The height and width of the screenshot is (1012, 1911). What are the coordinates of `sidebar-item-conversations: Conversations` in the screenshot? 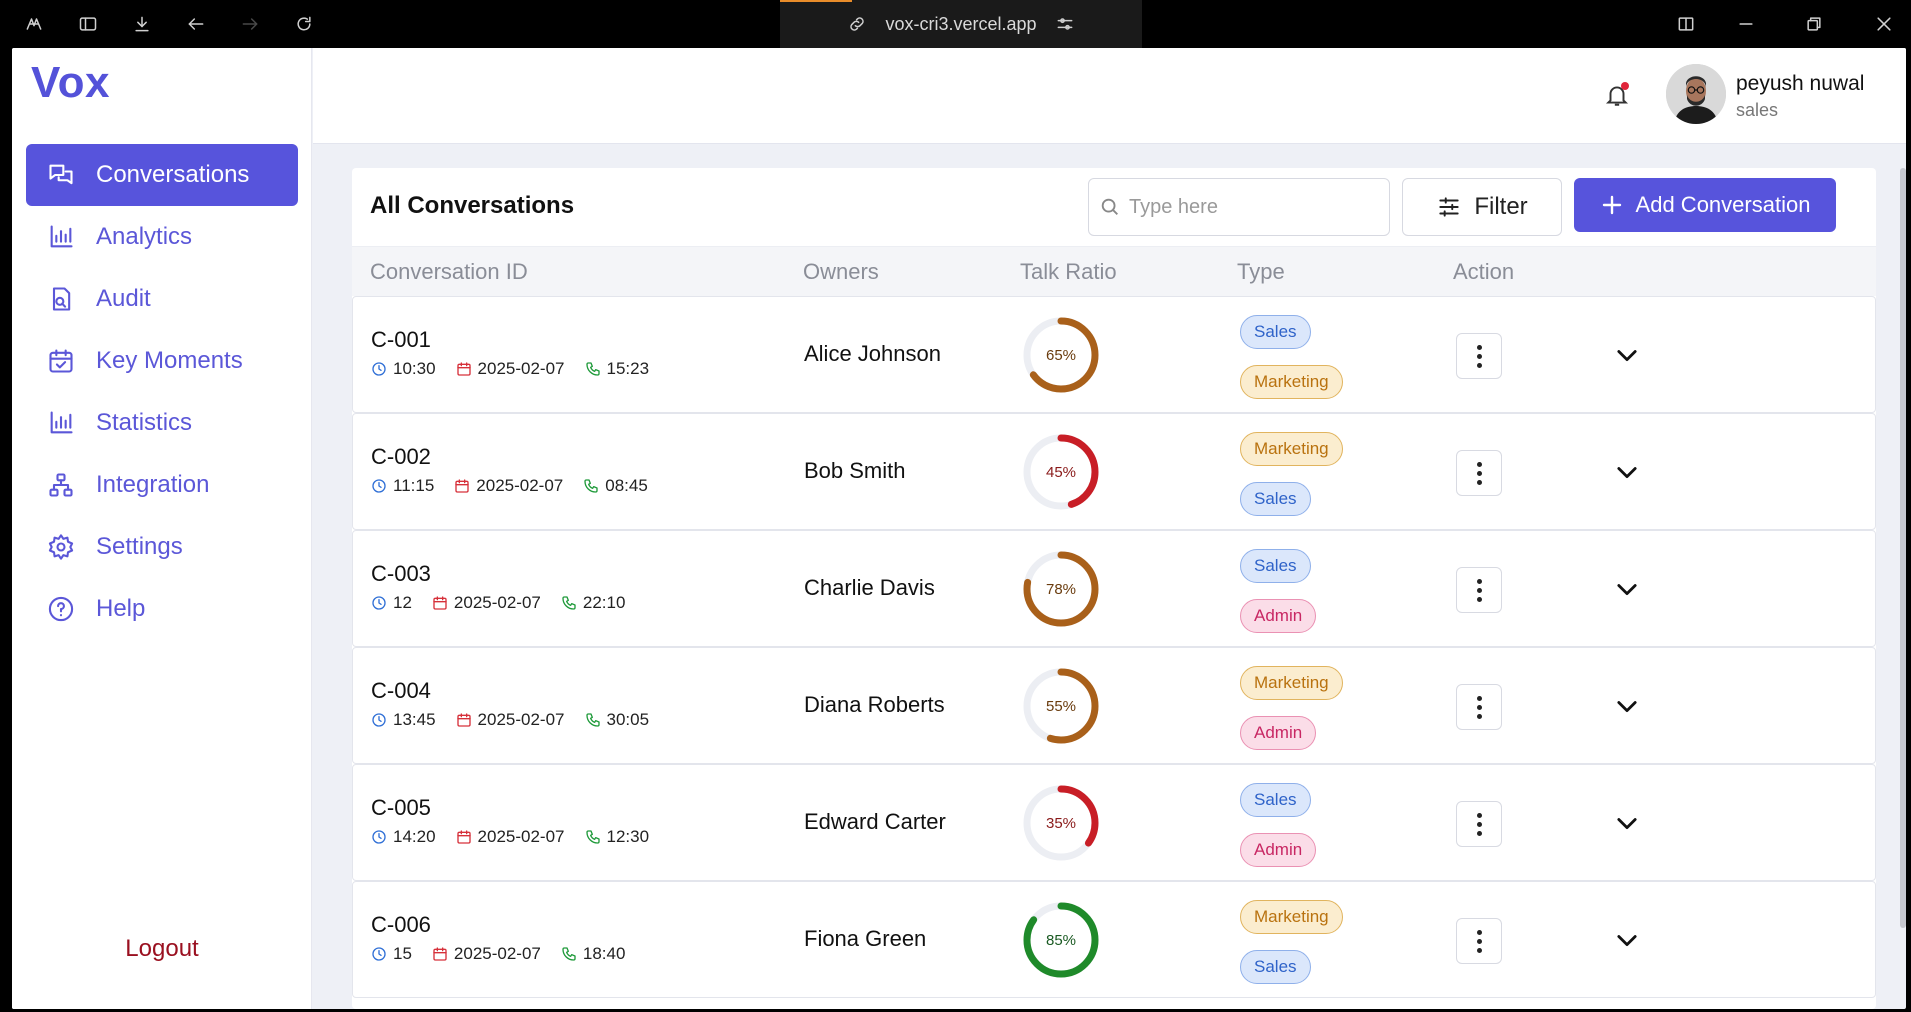 It's located at (162, 175).